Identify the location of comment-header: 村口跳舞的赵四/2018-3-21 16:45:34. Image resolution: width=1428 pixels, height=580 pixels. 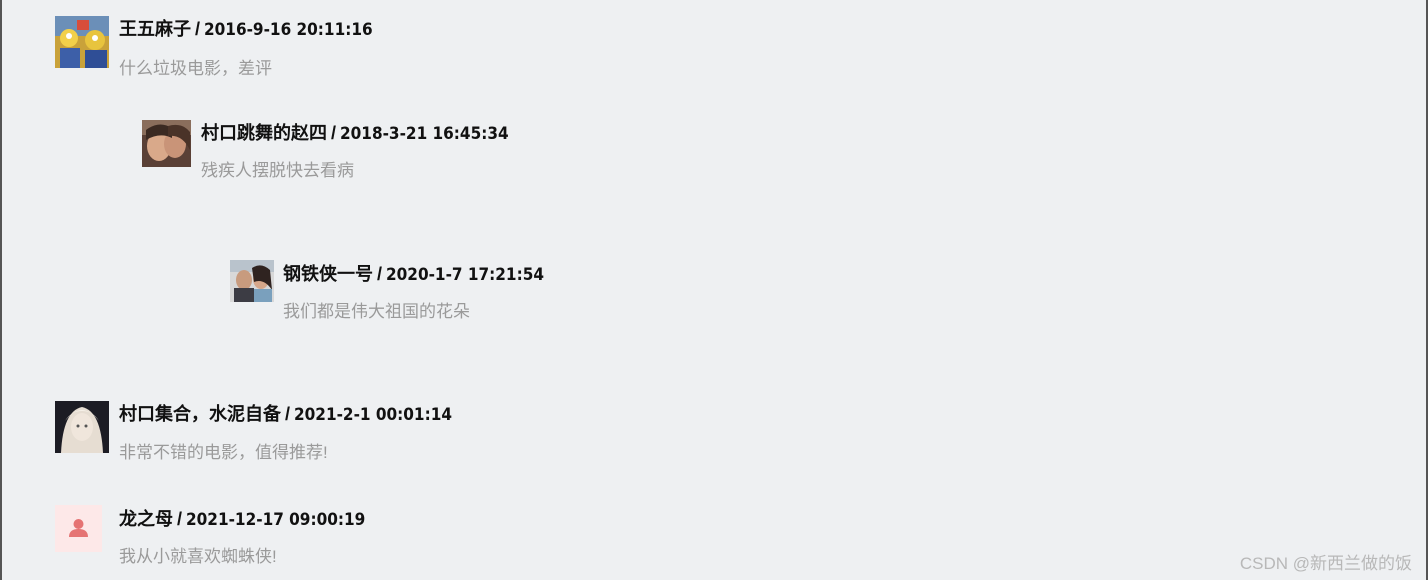
(355, 133).